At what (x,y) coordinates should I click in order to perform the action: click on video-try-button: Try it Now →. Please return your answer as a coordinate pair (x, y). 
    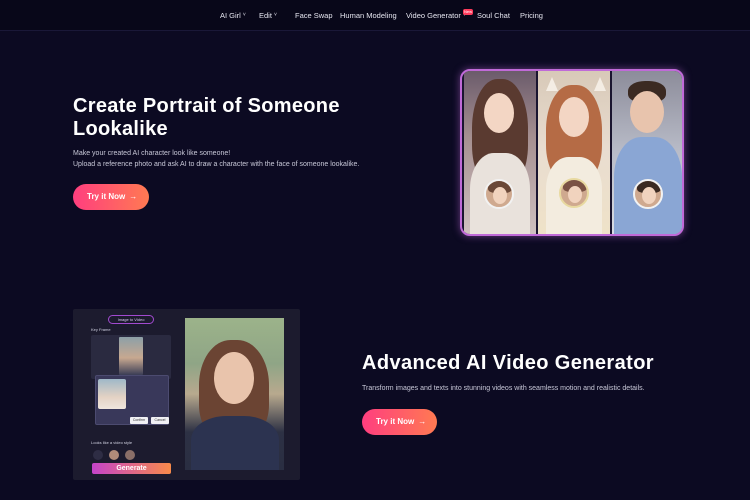
    Looking at the image, I should click on (399, 422).